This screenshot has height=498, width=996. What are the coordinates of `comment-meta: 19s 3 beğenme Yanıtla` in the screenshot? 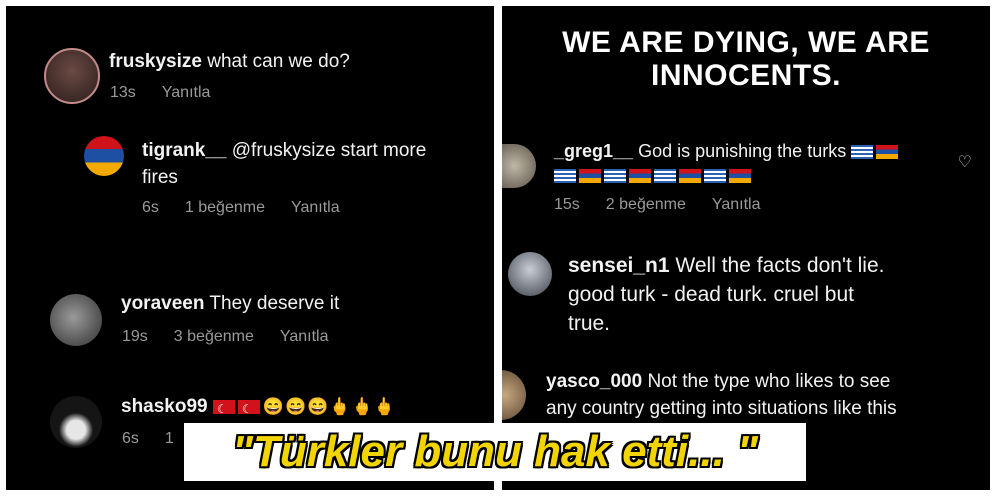 It's located at (238, 337).